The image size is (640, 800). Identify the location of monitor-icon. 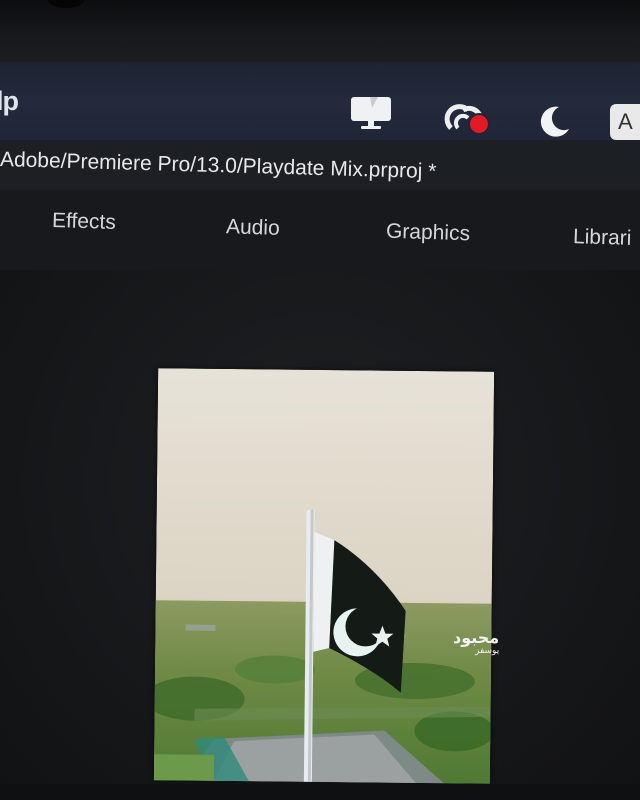
(371, 113).